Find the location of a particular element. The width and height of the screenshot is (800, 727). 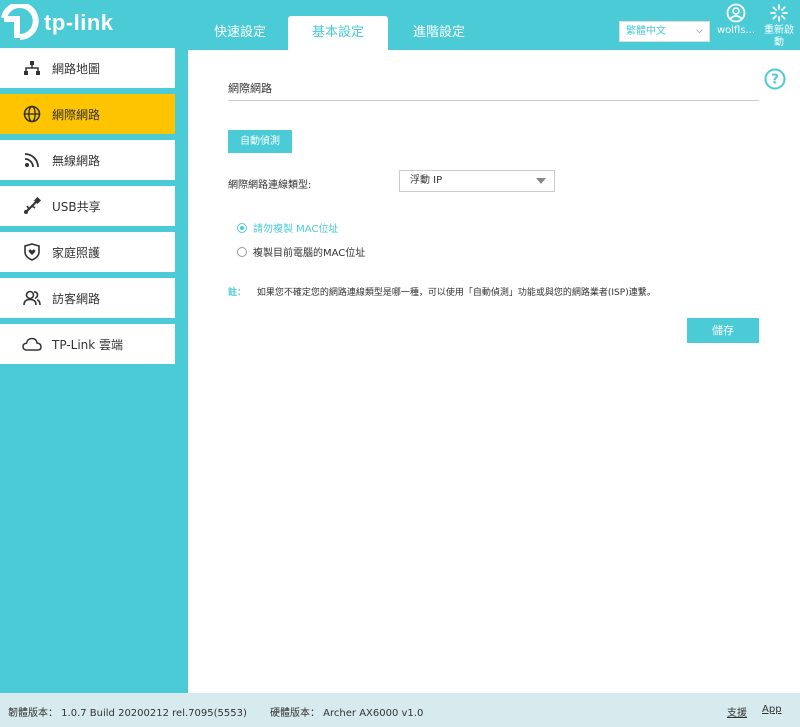

radio-unchecked-icon is located at coordinates (242, 251).